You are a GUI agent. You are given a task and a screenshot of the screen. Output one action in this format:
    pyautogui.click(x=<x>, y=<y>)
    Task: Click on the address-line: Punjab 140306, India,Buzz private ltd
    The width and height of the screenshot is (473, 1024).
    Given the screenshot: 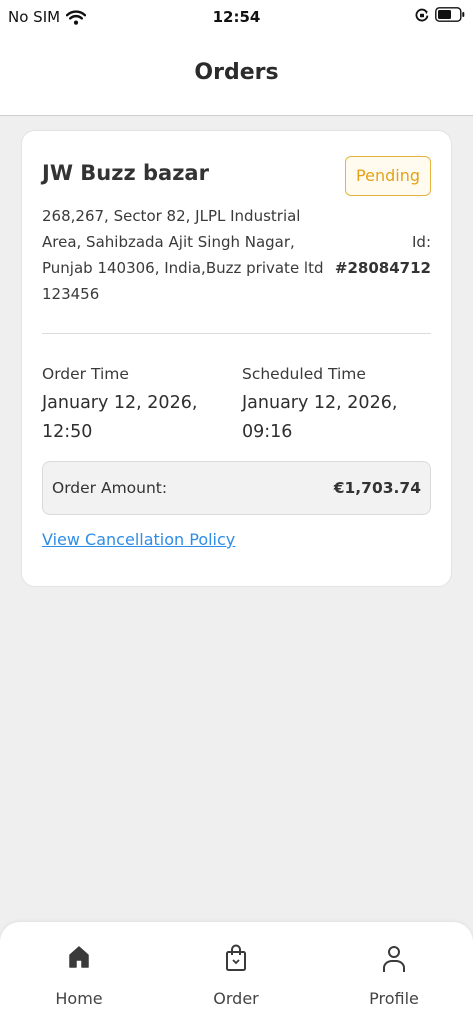 What is the action you would take?
    pyautogui.click(x=183, y=268)
    